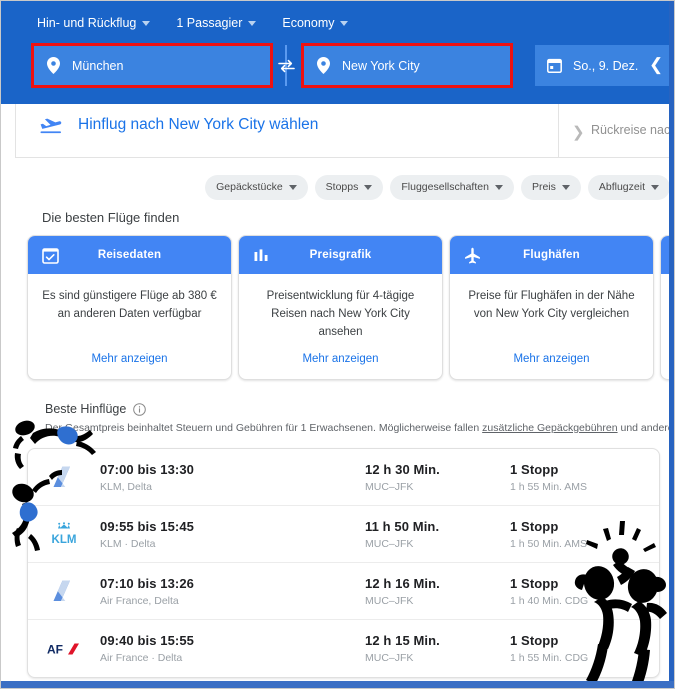 This screenshot has width=675, height=689. What do you see at coordinates (549, 428) in the screenshot?
I see `baggage-fees-link: zusätzliche Gepäckgebühren` at bounding box center [549, 428].